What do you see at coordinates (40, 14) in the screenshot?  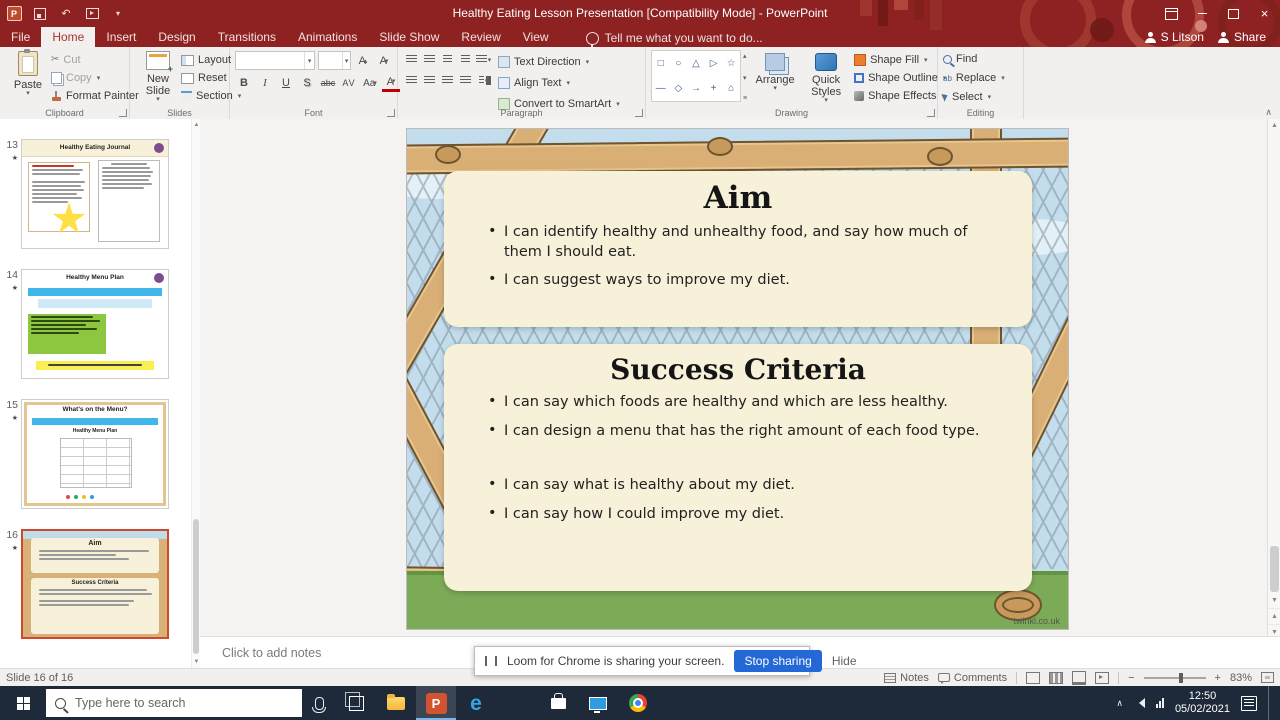 I see `save-button` at bounding box center [40, 14].